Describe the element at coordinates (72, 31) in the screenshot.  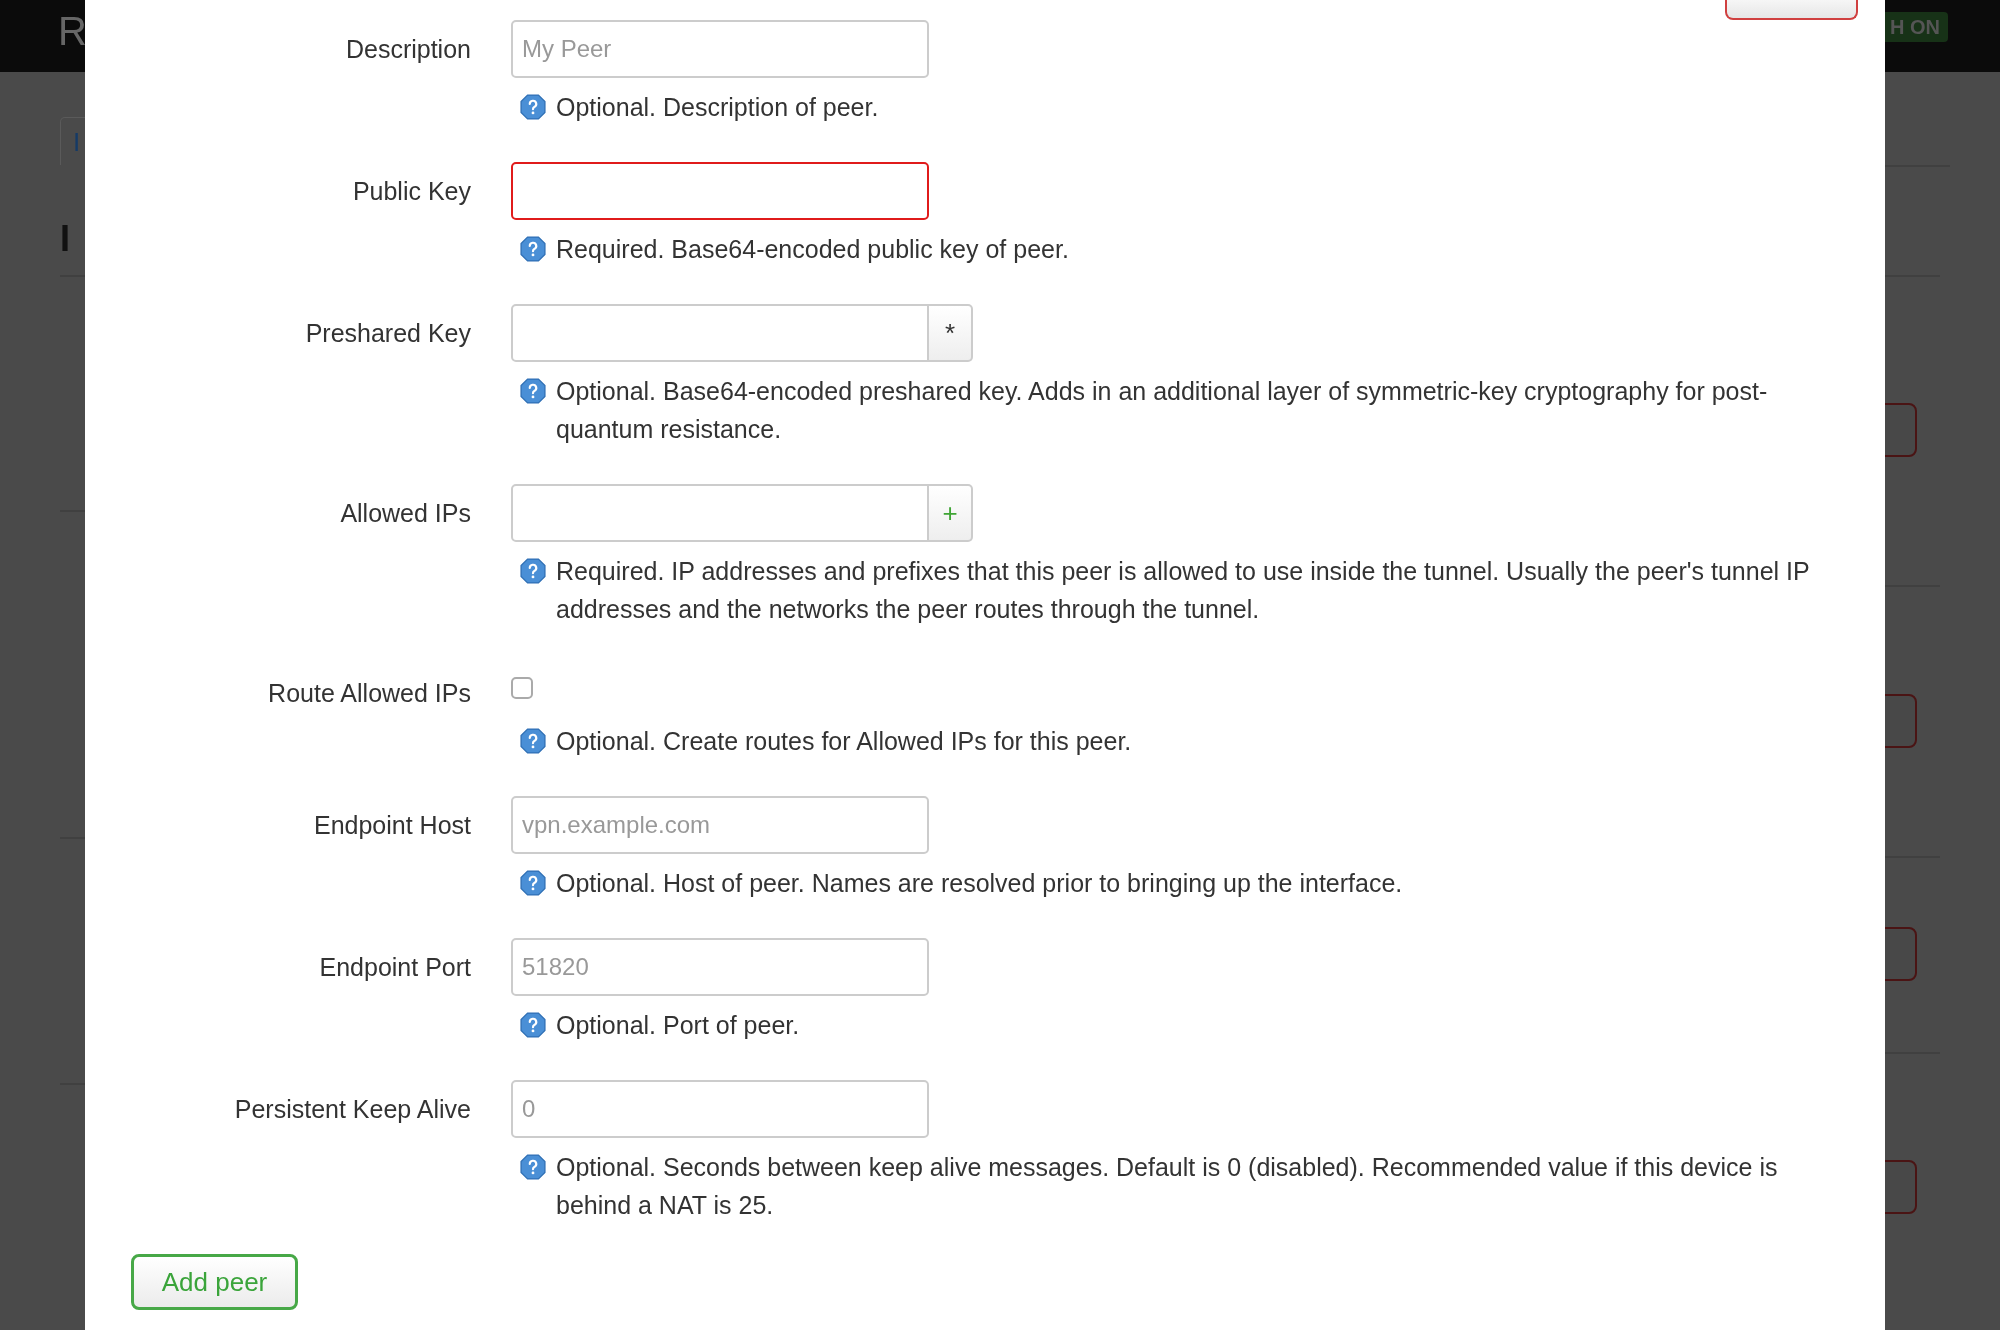
I see `logo-text: R` at that location.